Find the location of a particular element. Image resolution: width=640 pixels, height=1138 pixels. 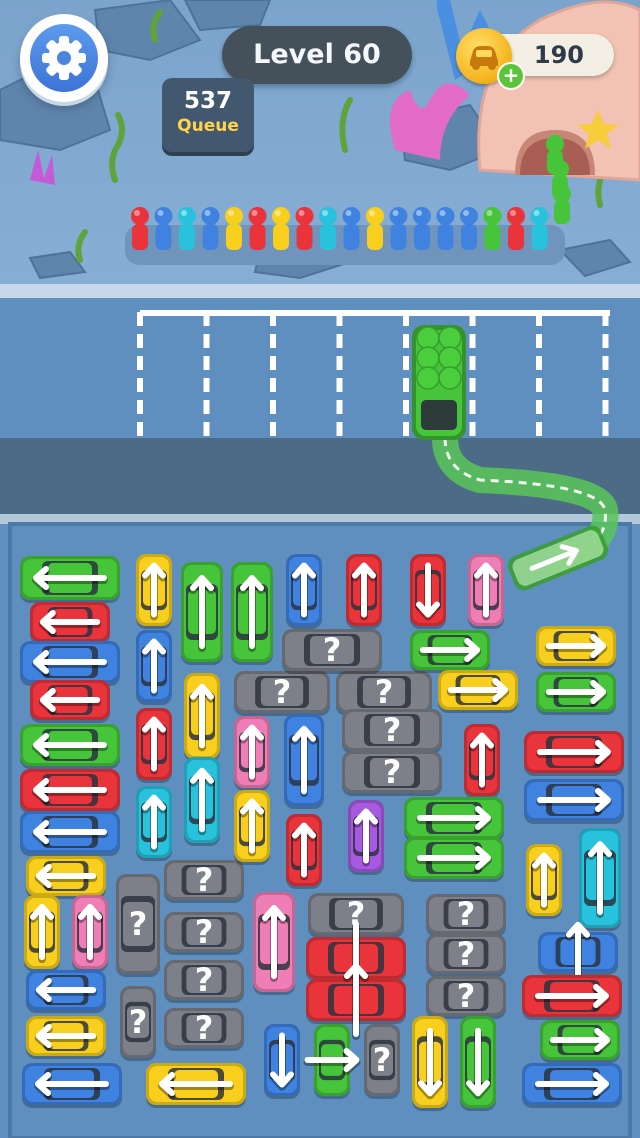

parking-strip is located at coordinates (320, 368).